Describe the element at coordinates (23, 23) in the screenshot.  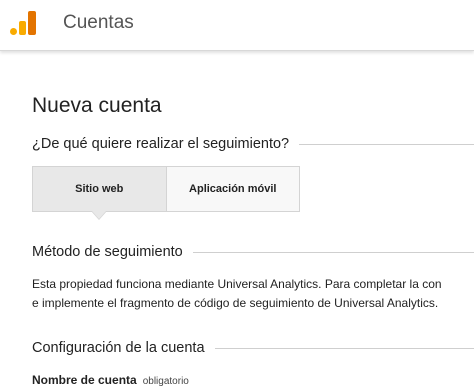
I see `analytics-logo-icon` at that location.